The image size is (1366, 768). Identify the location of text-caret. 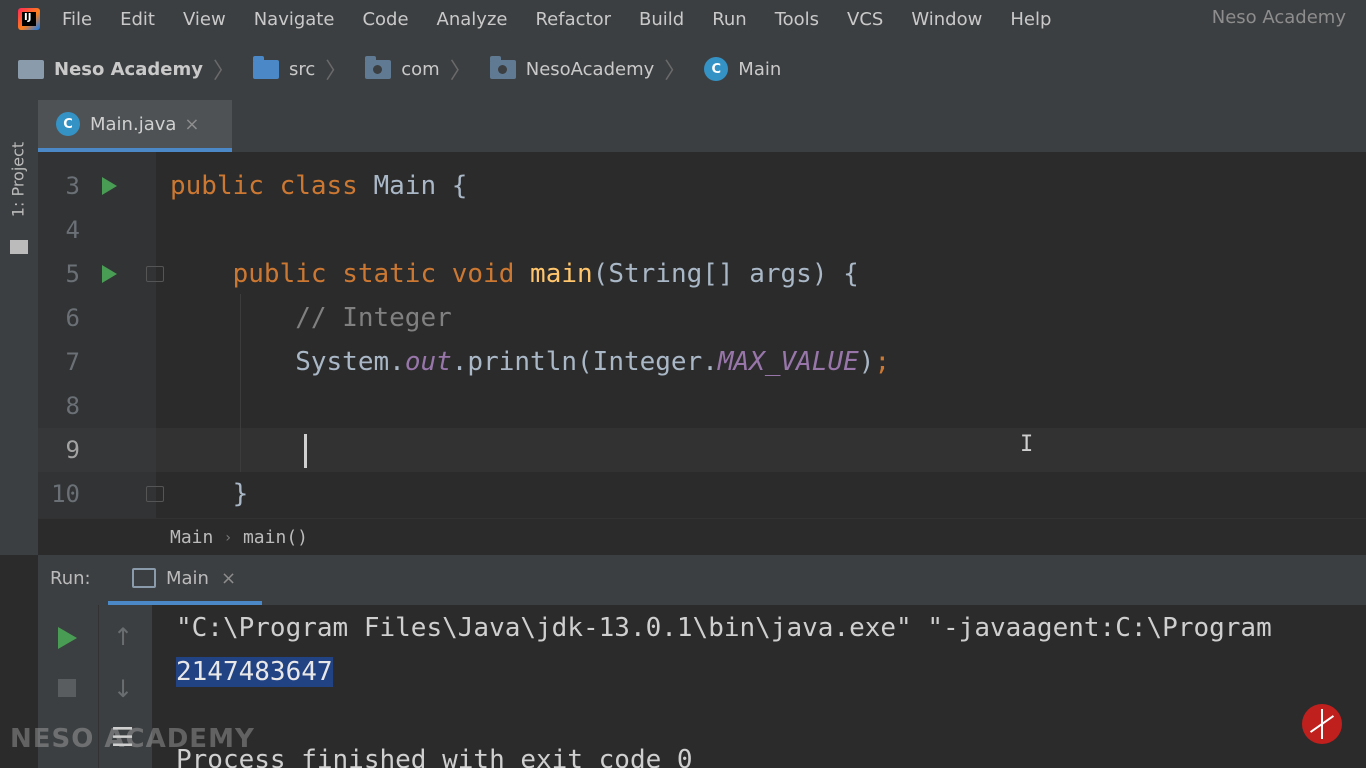
(305, 451).